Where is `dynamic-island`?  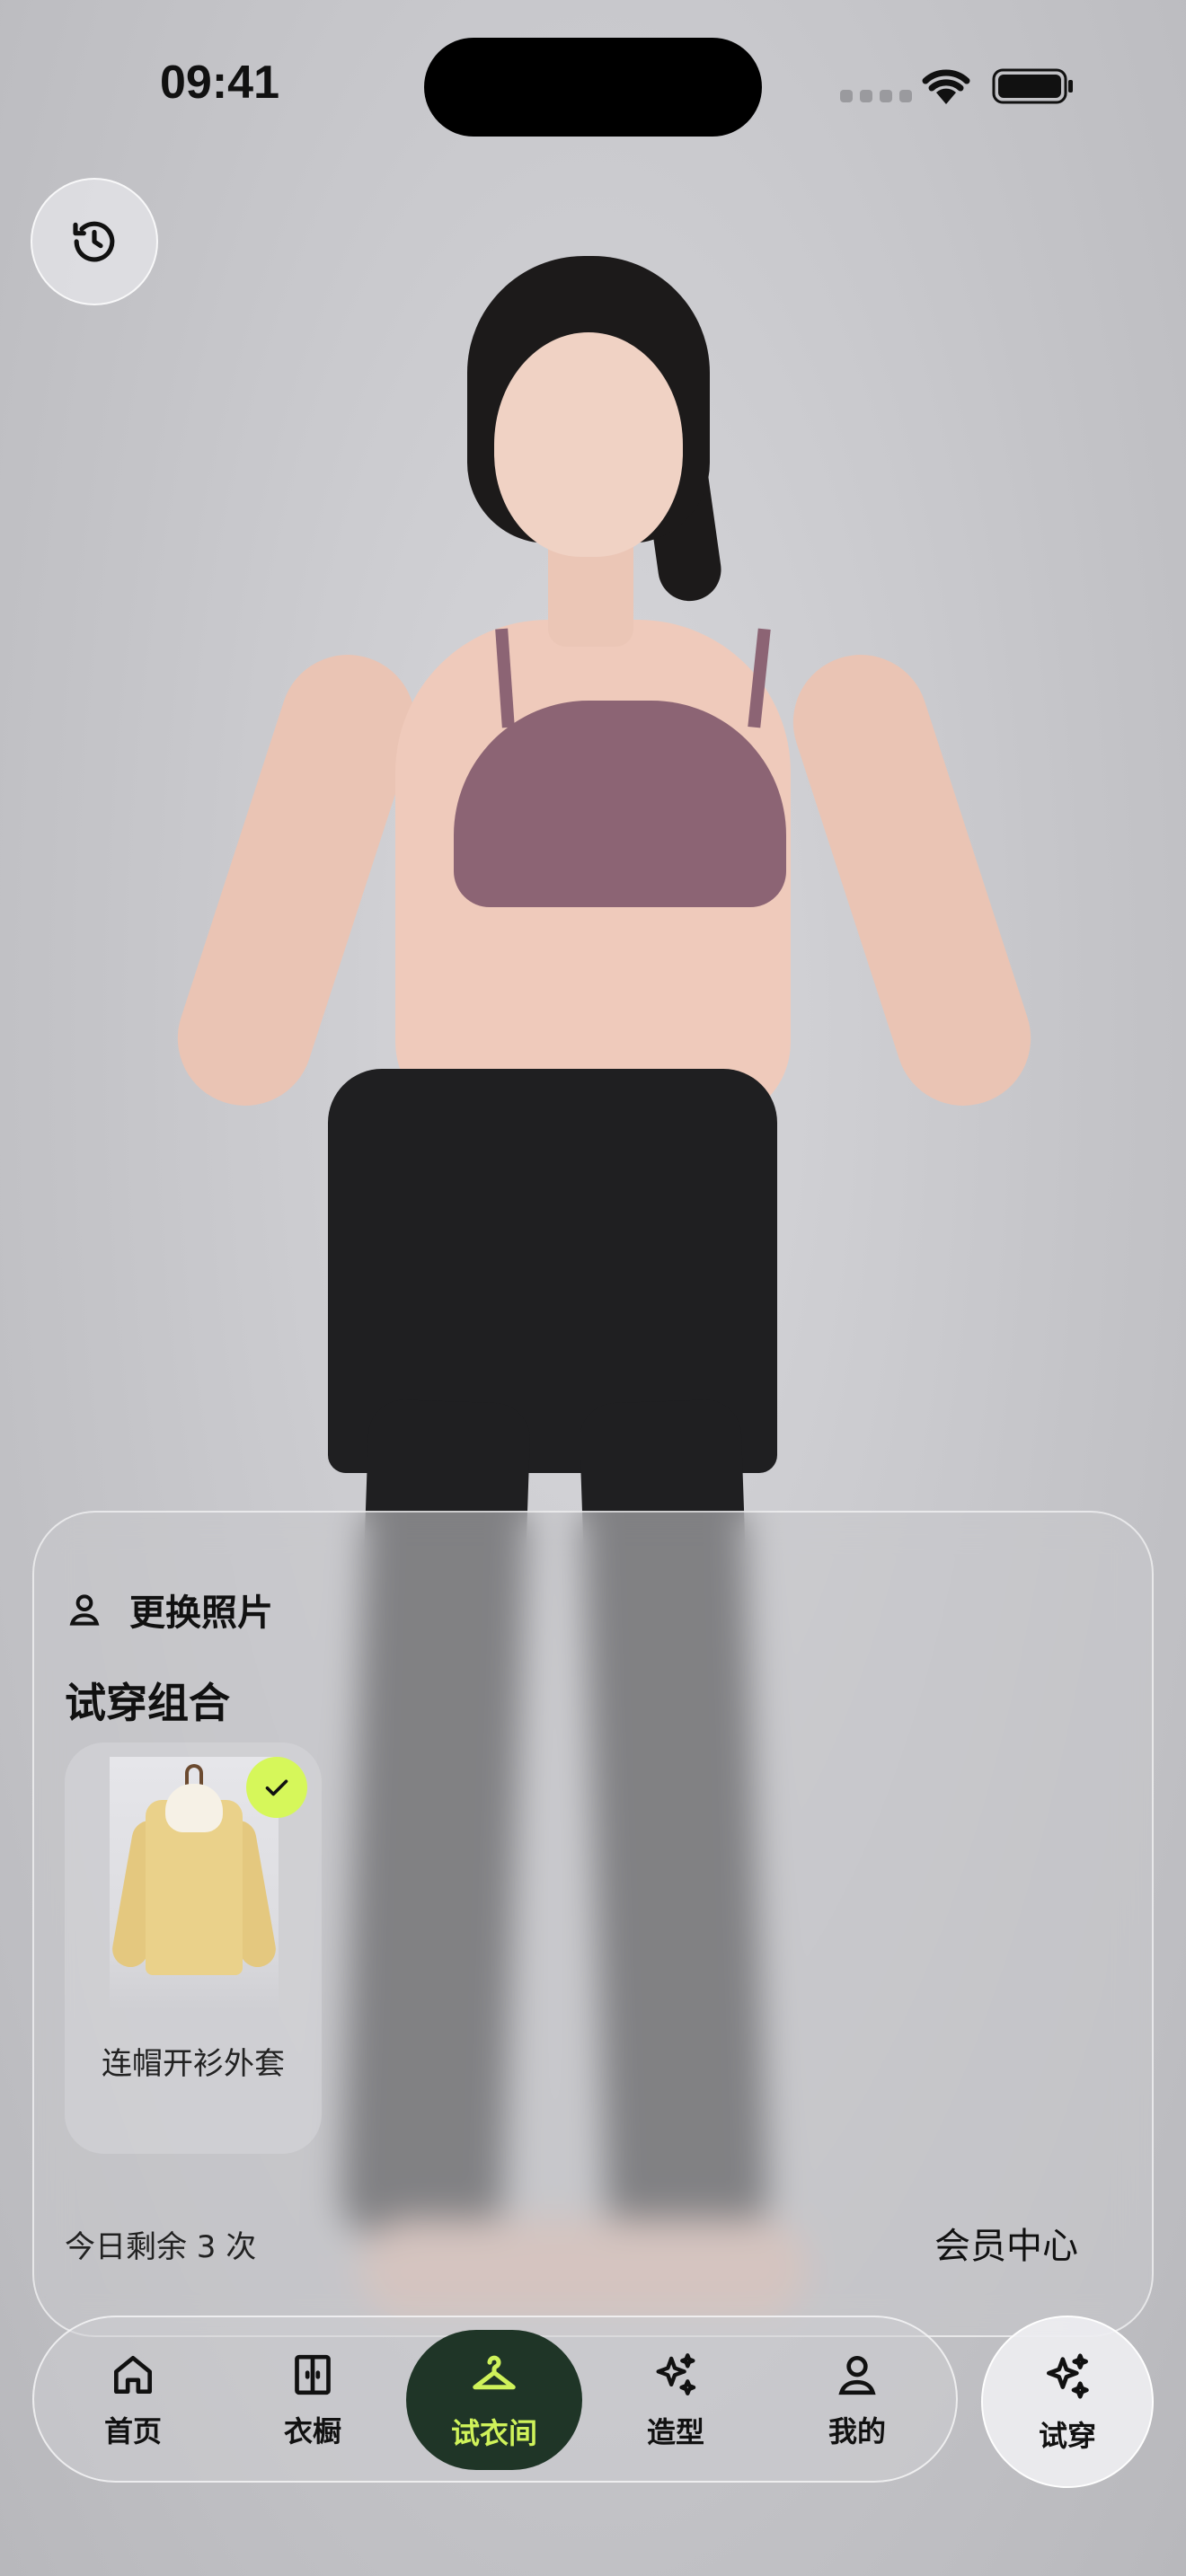 dynamic-island is located at coordinates (593, 87).